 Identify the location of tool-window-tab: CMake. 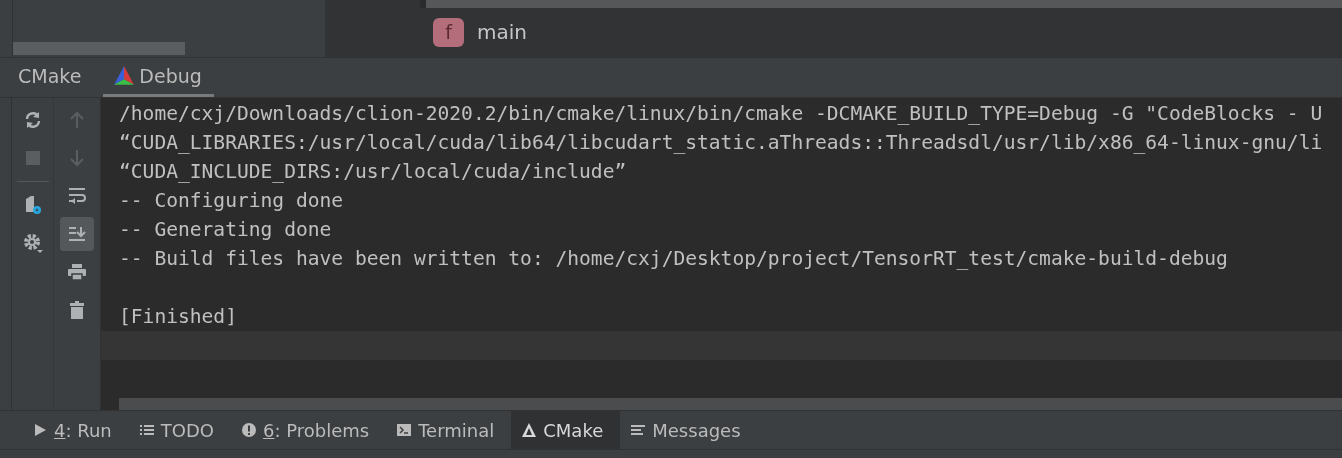
(566, 430).